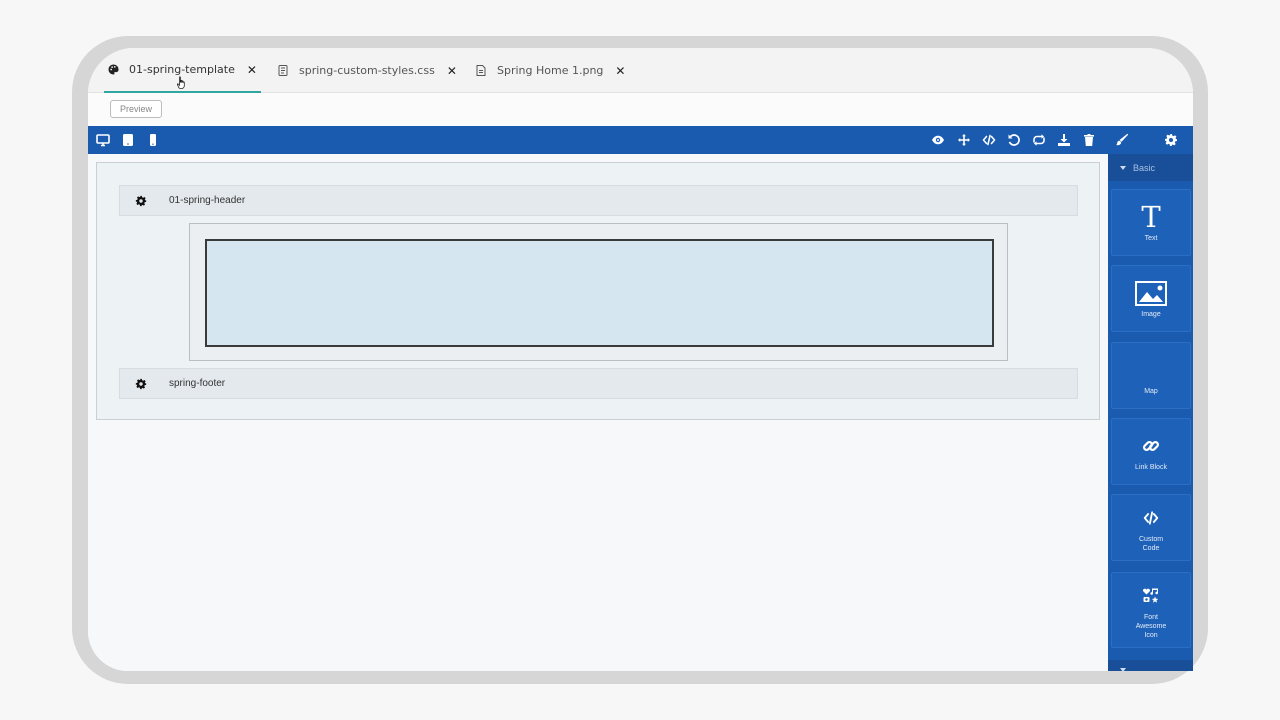  What do you see at coordinates (1151, 238) in the screenshot?
I see `block-label: Text` at bounding box center [1151, 238].